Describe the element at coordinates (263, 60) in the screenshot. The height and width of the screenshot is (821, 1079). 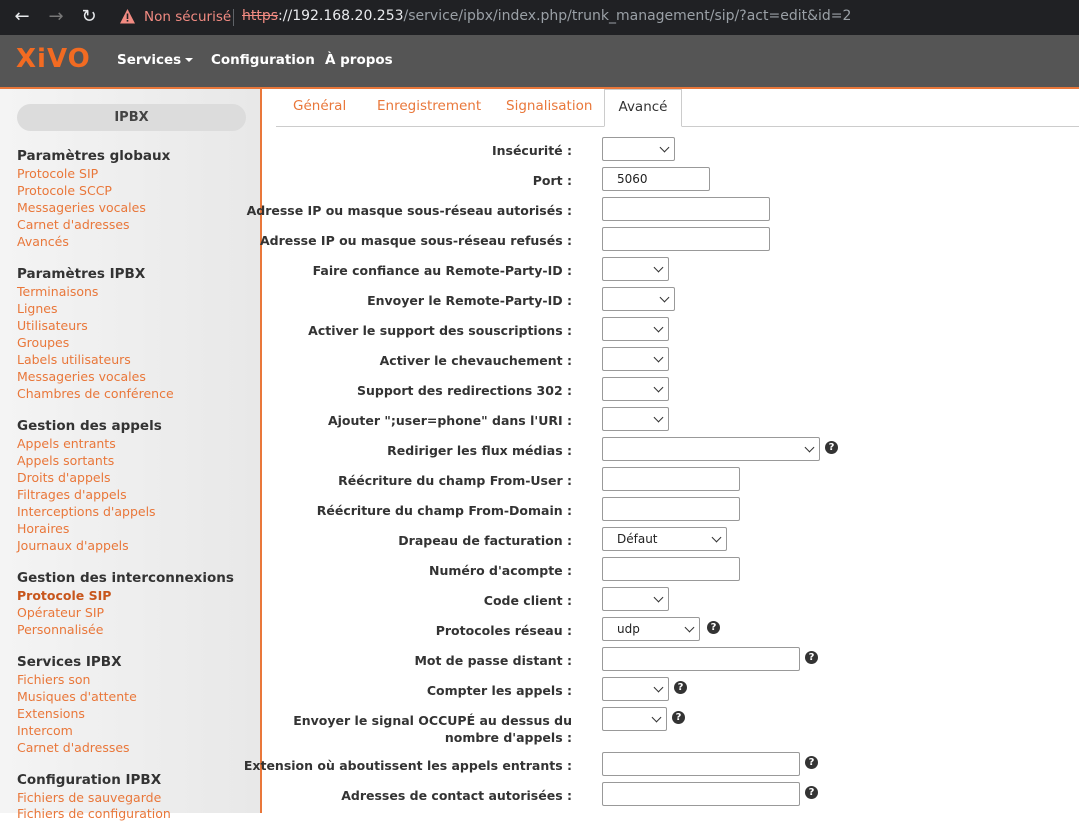
I see `nav-configuration: Configuration` at that location.